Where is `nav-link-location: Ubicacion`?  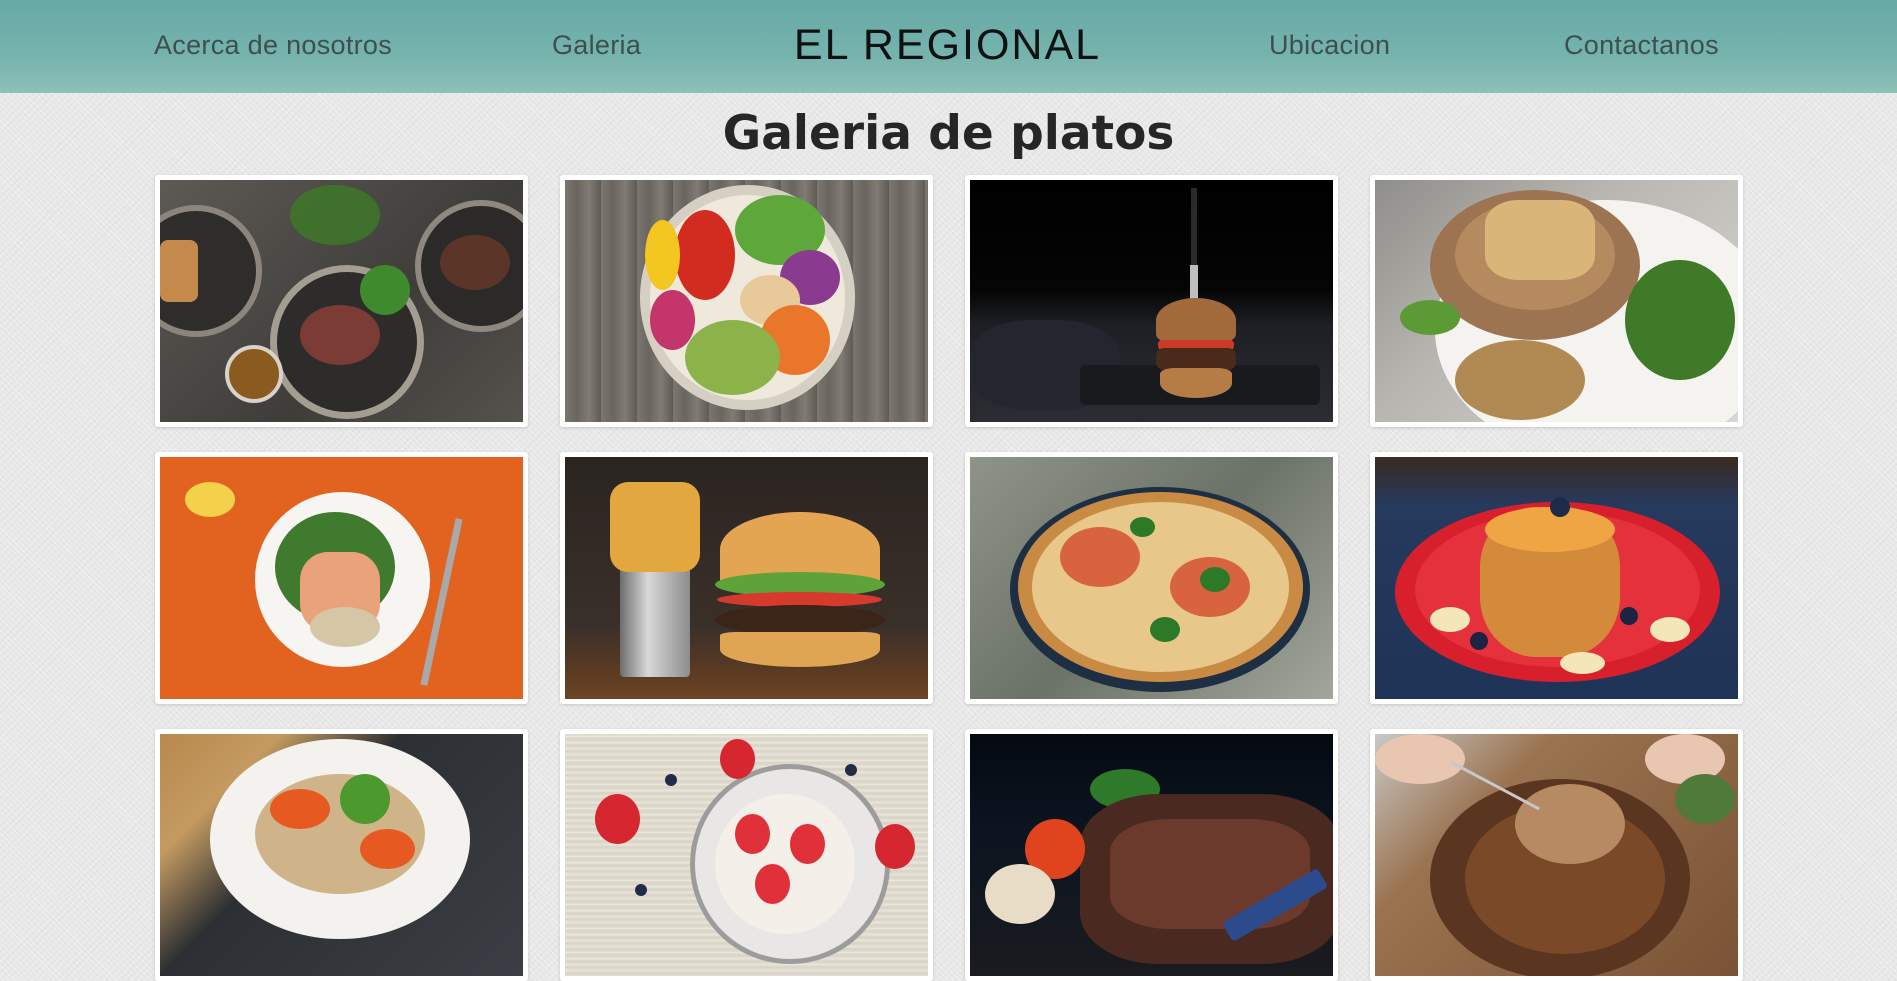
nav-link-location: Ubicacion is located at coordinates (1329, 45).